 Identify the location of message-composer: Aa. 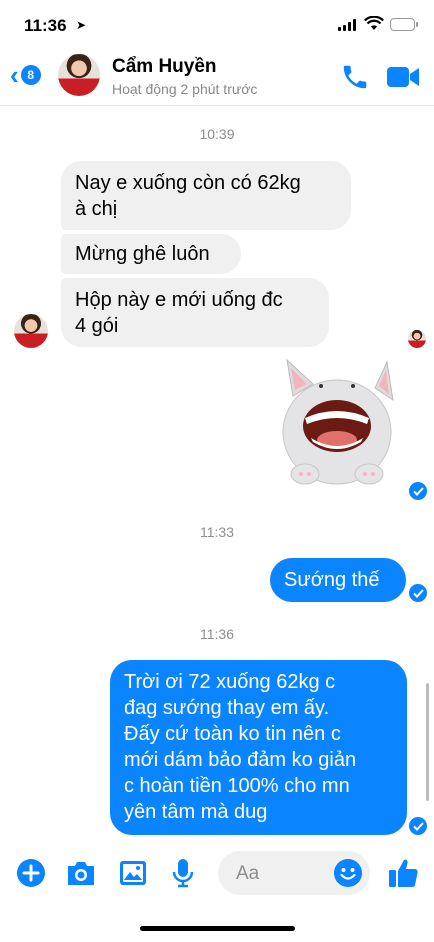
(217, 872).